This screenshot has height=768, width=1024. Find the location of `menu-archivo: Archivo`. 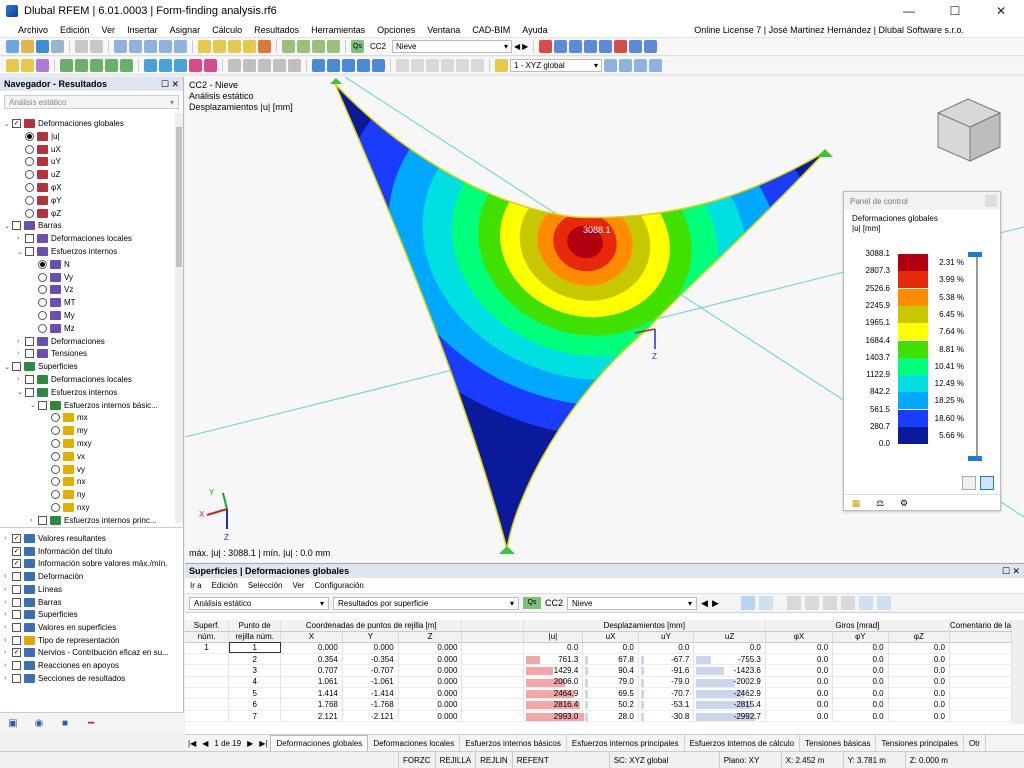

menu-archivo: Archivo is located at coordinates (27, 30).